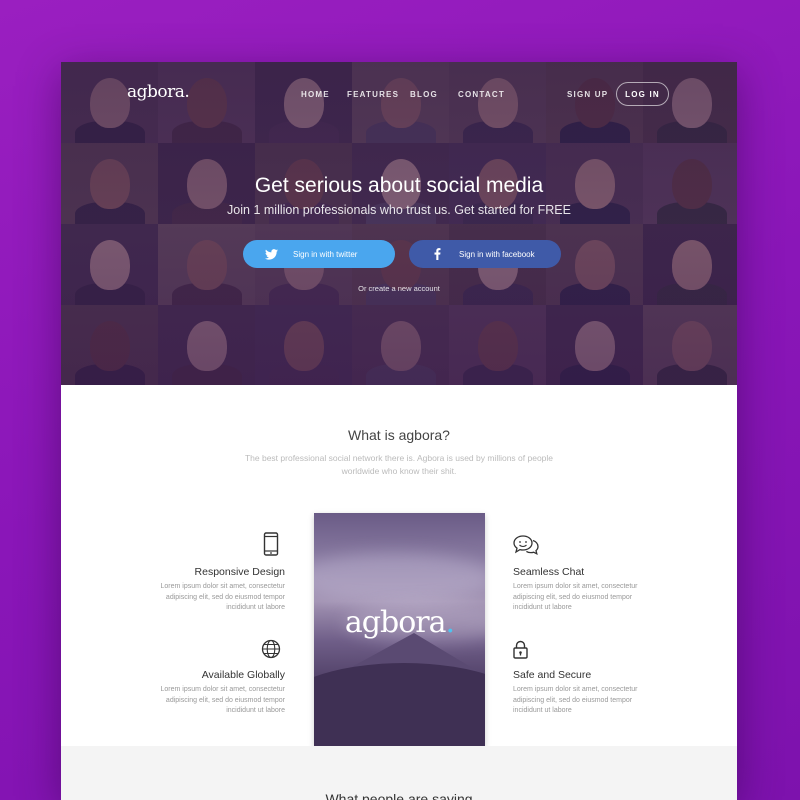  I want to click on sign-in-facebook-button: Sign in with facebook, so click(485, 254).